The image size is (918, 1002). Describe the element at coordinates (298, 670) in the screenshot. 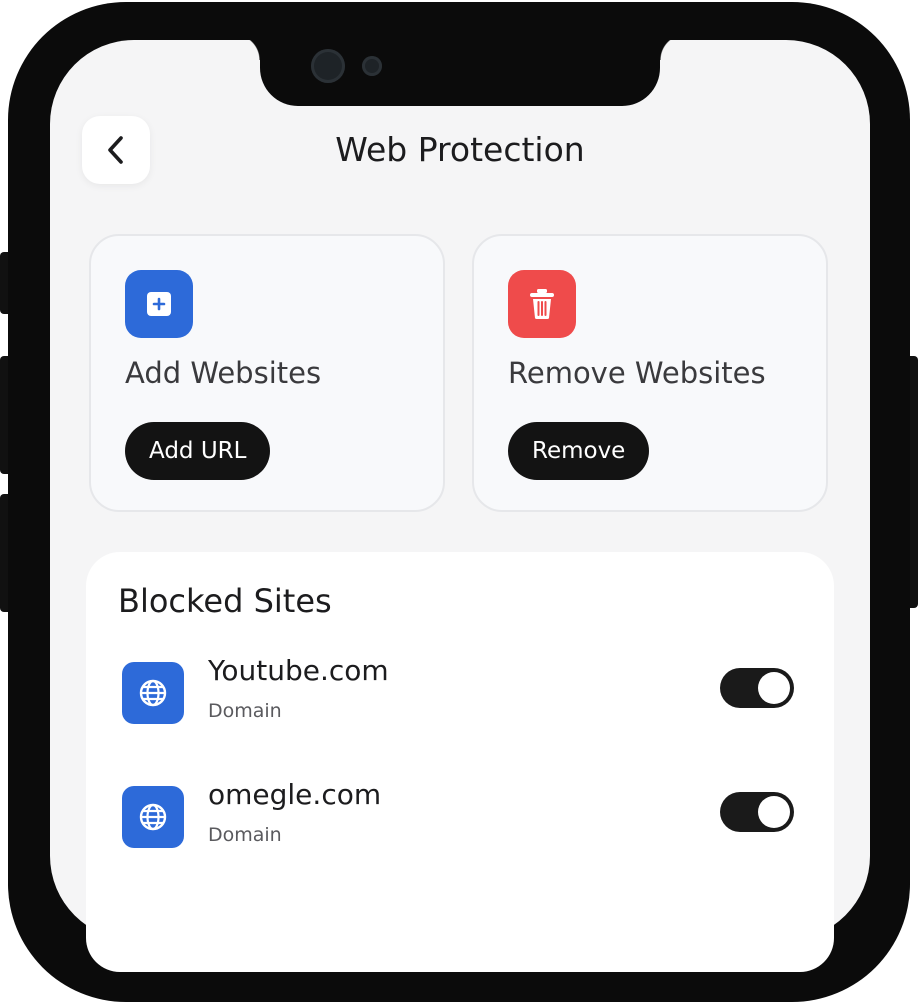

I see `site-name: Youtube.com` at that location.